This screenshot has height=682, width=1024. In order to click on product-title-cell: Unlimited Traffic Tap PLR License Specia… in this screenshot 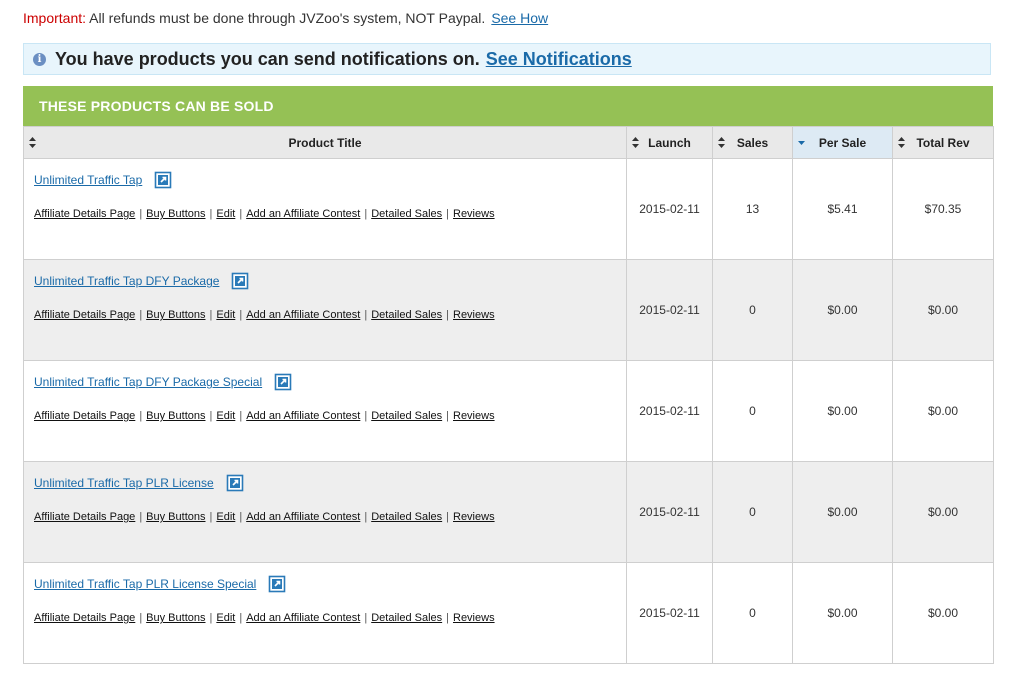, I will do `click(325, 613)`.